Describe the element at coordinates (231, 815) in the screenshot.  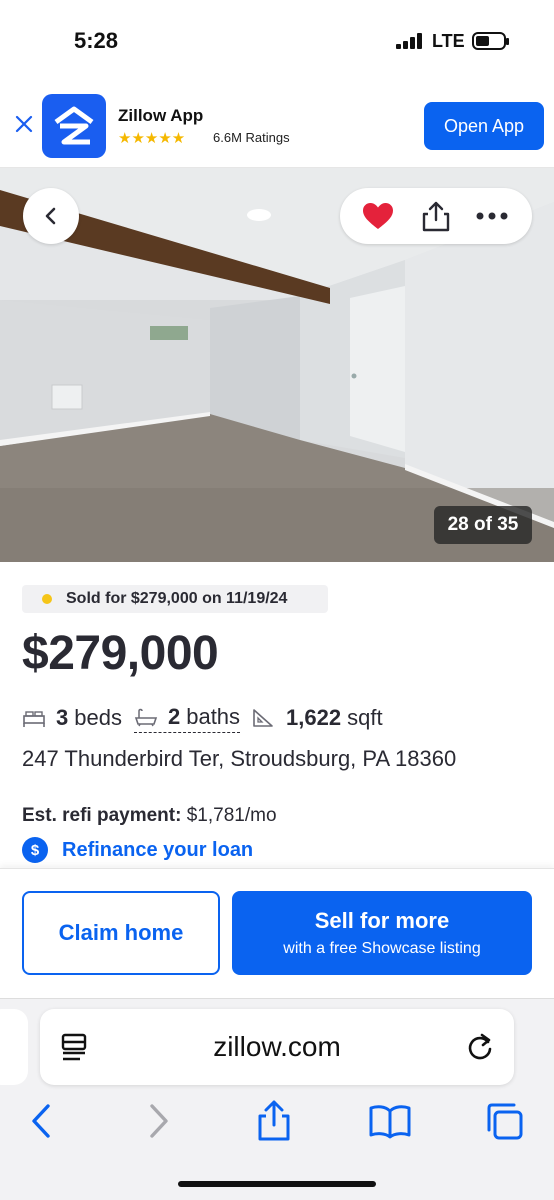
I see `refi-value: $1,781/mo` at that location.